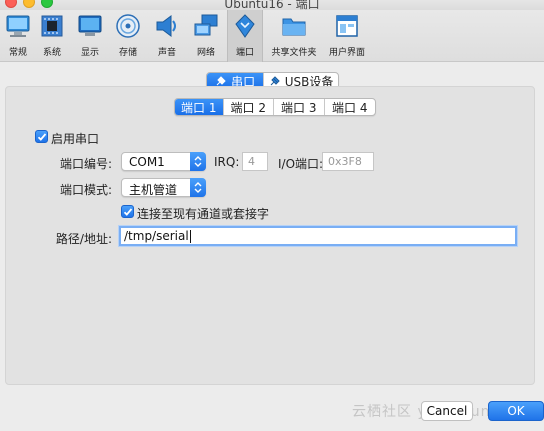 The width and height of the screenshot is (544, 431). Describe the element at coordinates (18, 26) in the screenshot. I see `computer-icon` at that location.